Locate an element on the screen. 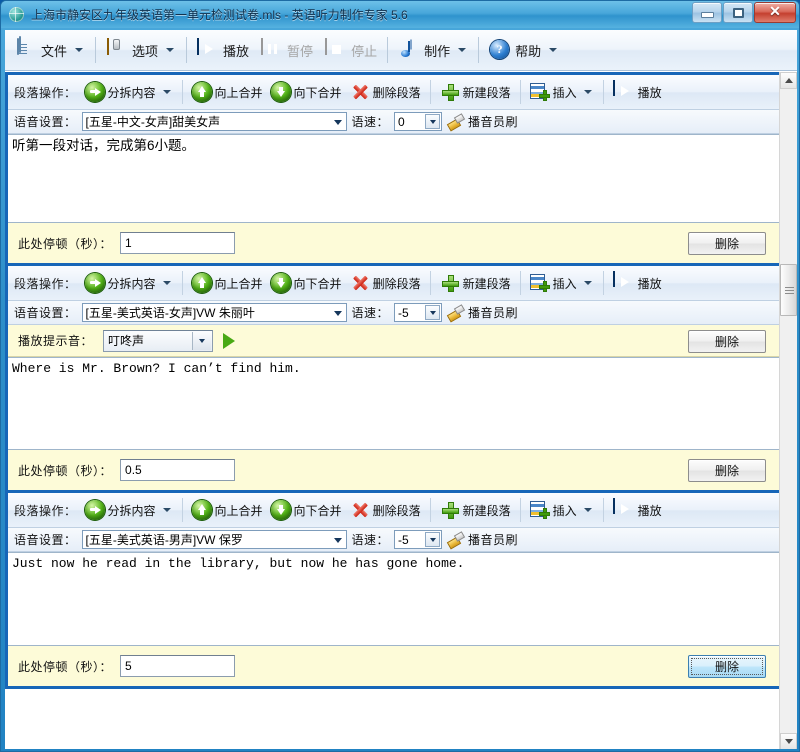 This screenshot has width=800, height=752. voice-select: [五星-中文-女声]甜美女声 is located at coordinates (214, 121).